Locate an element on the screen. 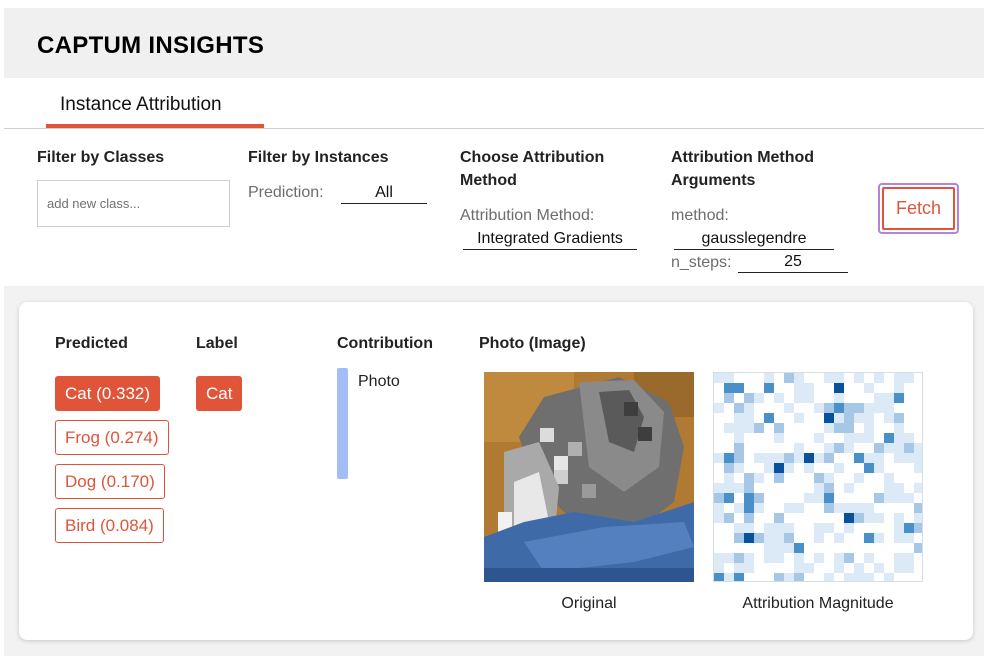 This screenshot has height=656, width=995. attribution-magnitude-image is located at coordinates (818, 477).